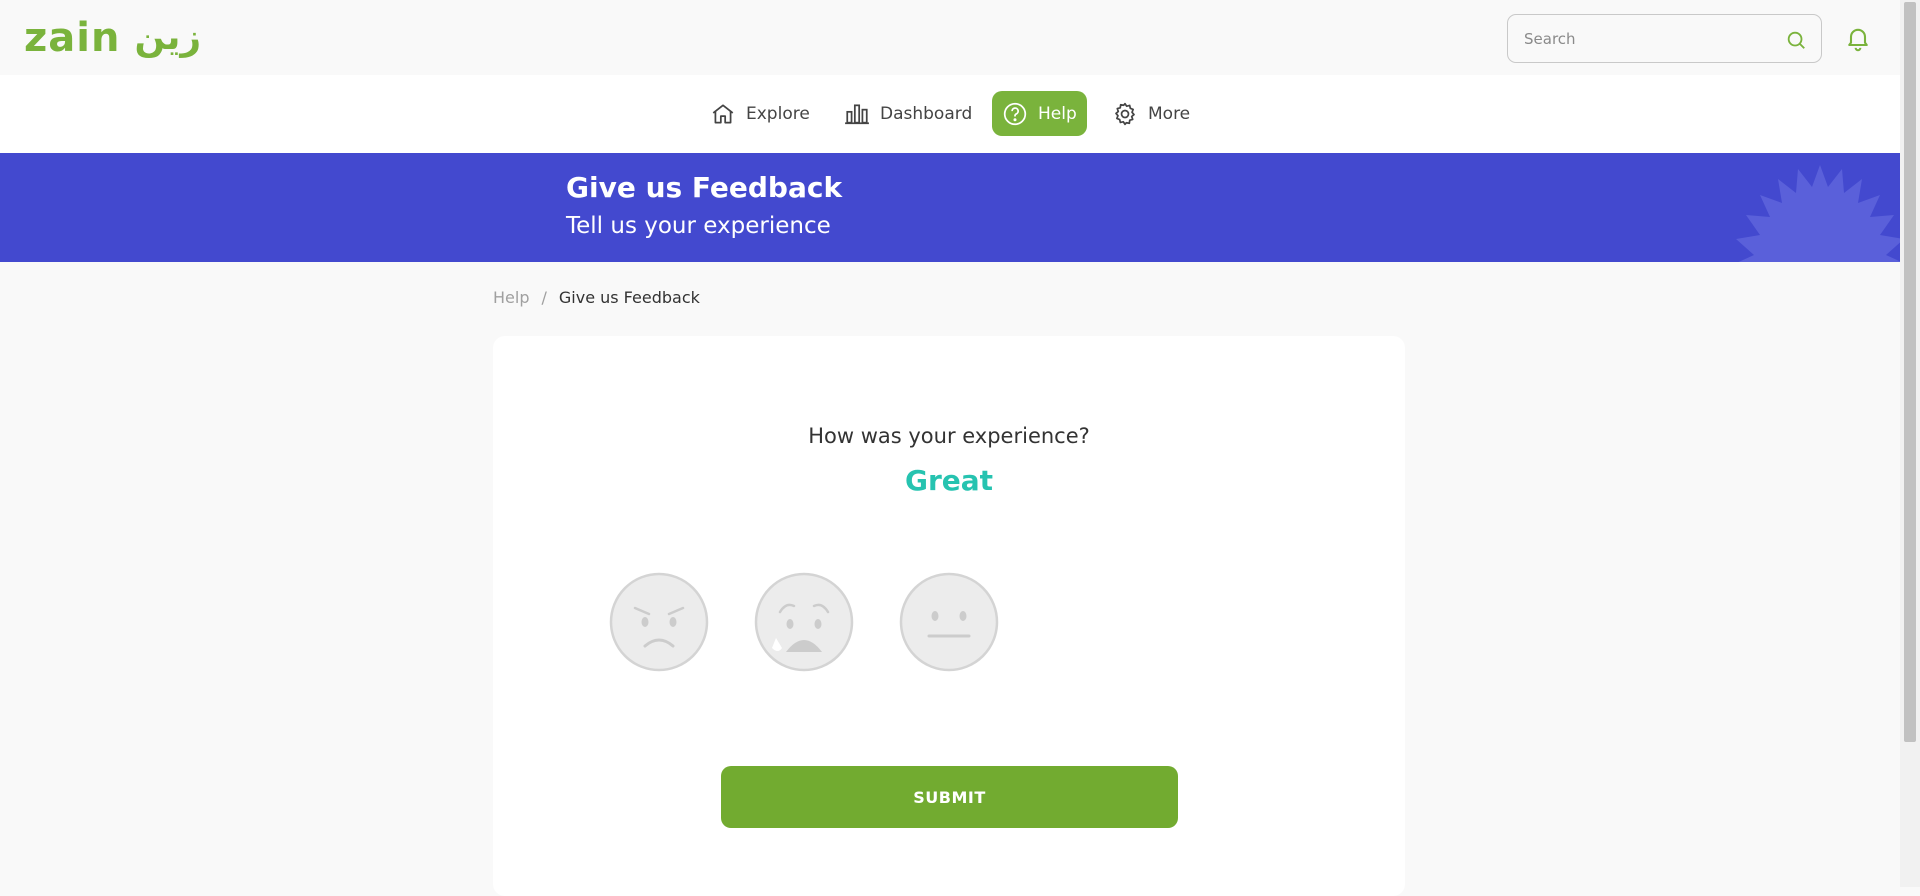 The width and height of the screenshot is (1920, 896). I want to click on nav-item-explore: Explore, so click(760, 113).